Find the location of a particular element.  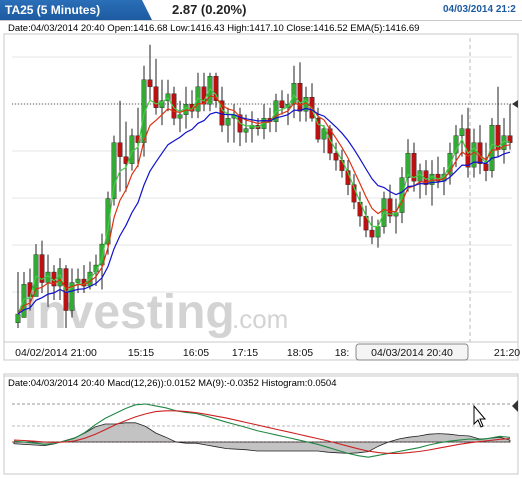

x-tick-label: 15:15 is located at coordinates (141, 353).